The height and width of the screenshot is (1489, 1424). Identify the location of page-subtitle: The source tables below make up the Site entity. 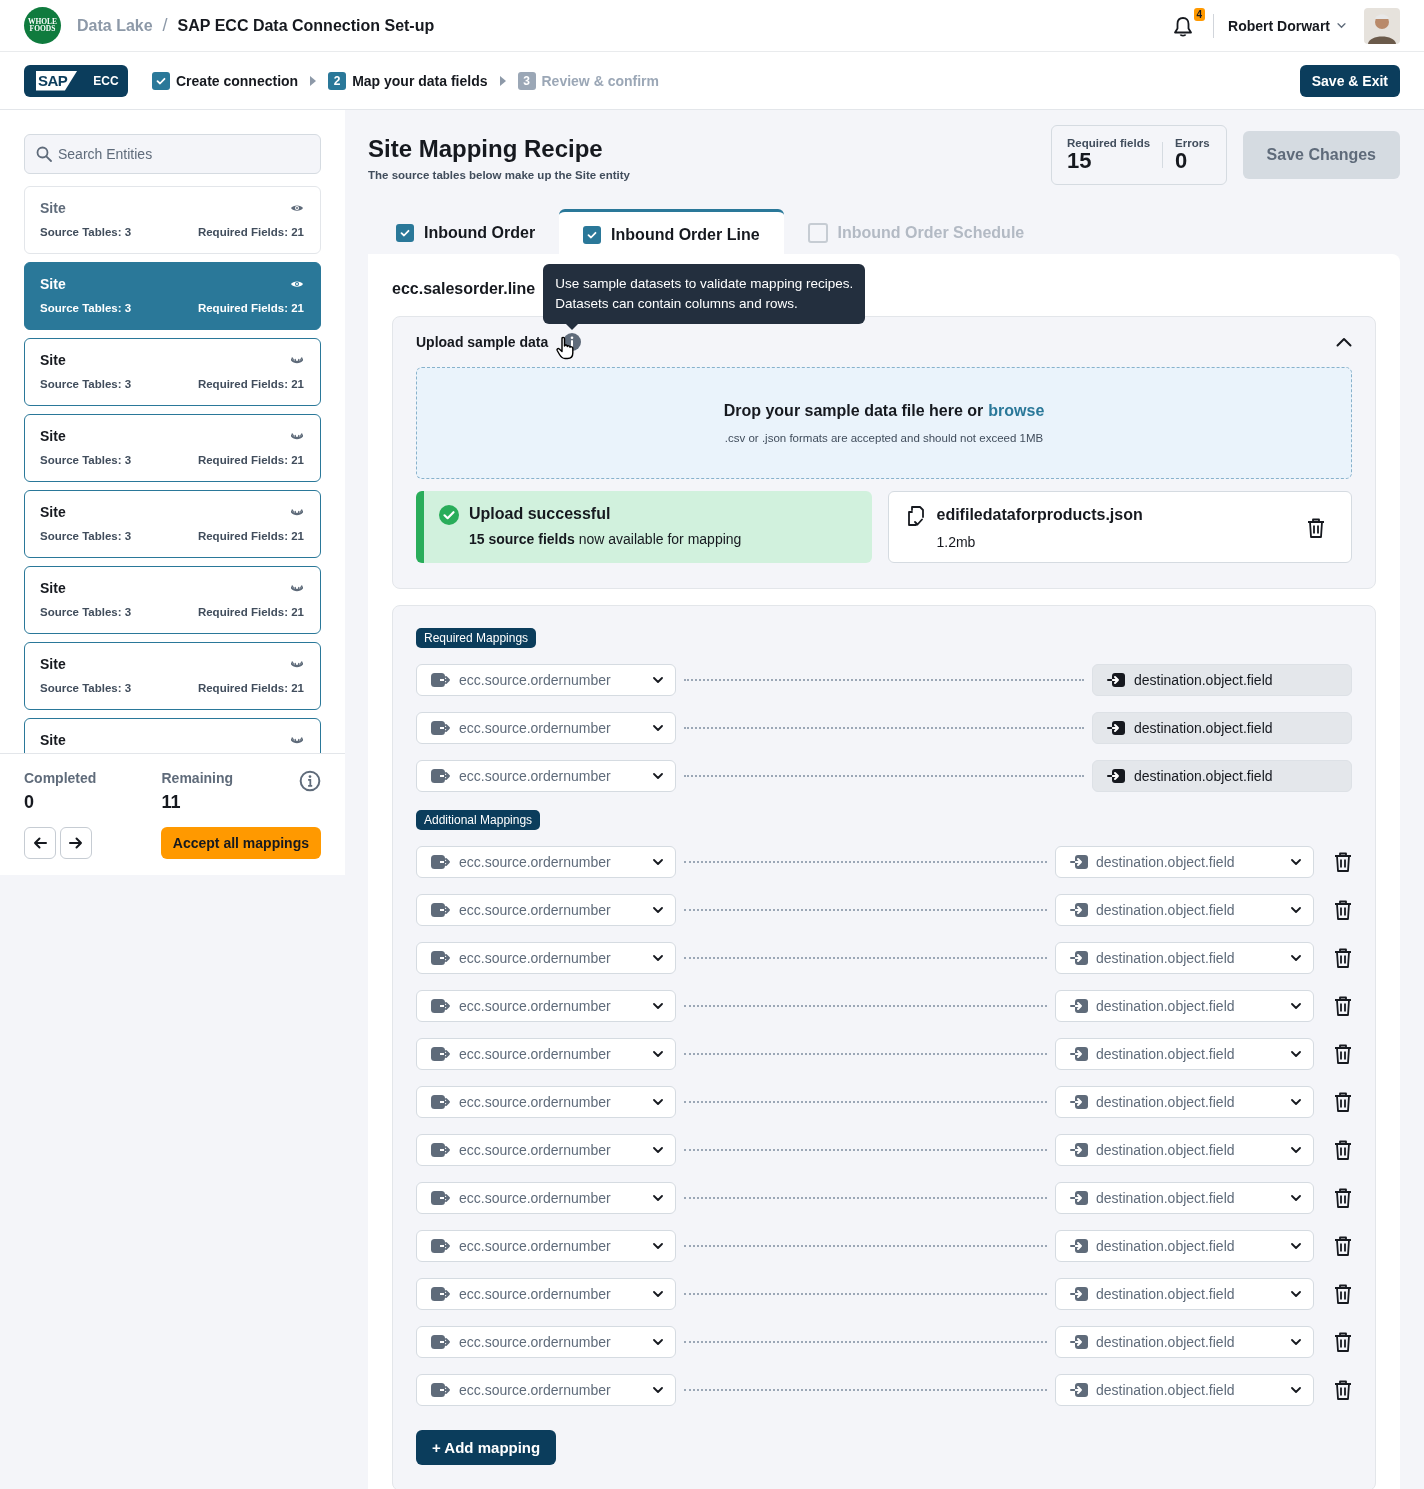
(499, 175).